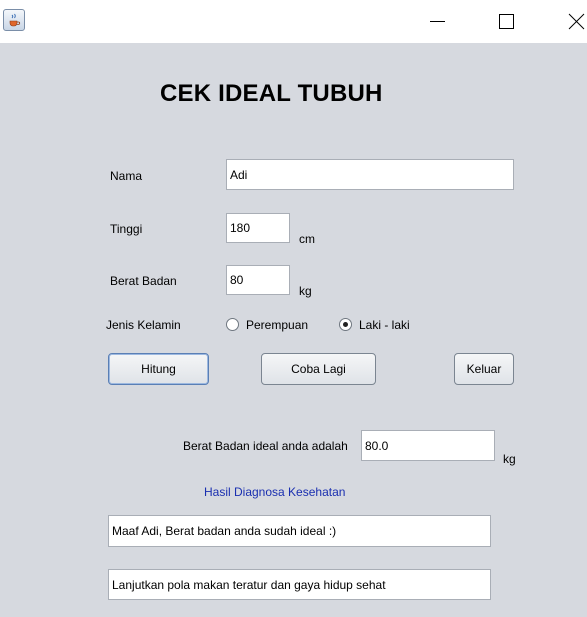 Image resolution: width=587 pixels, height=617 pixels. I want to click on weight-field, so click(258, 280).